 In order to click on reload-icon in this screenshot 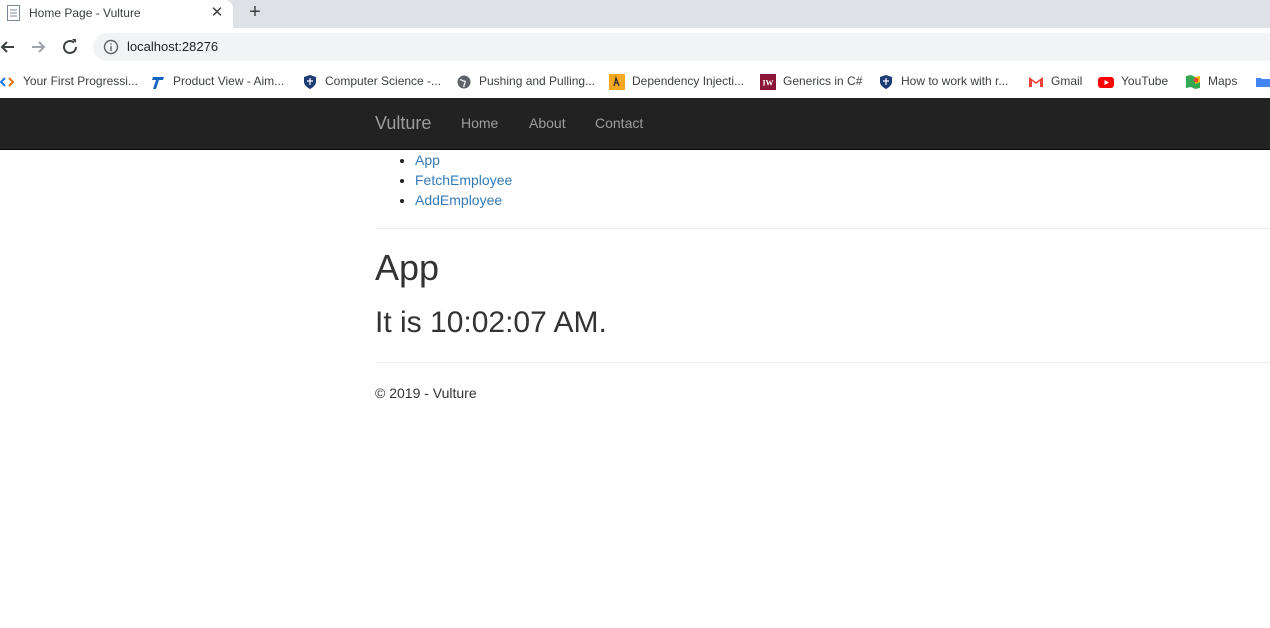, I will do `click(70, 47)`.